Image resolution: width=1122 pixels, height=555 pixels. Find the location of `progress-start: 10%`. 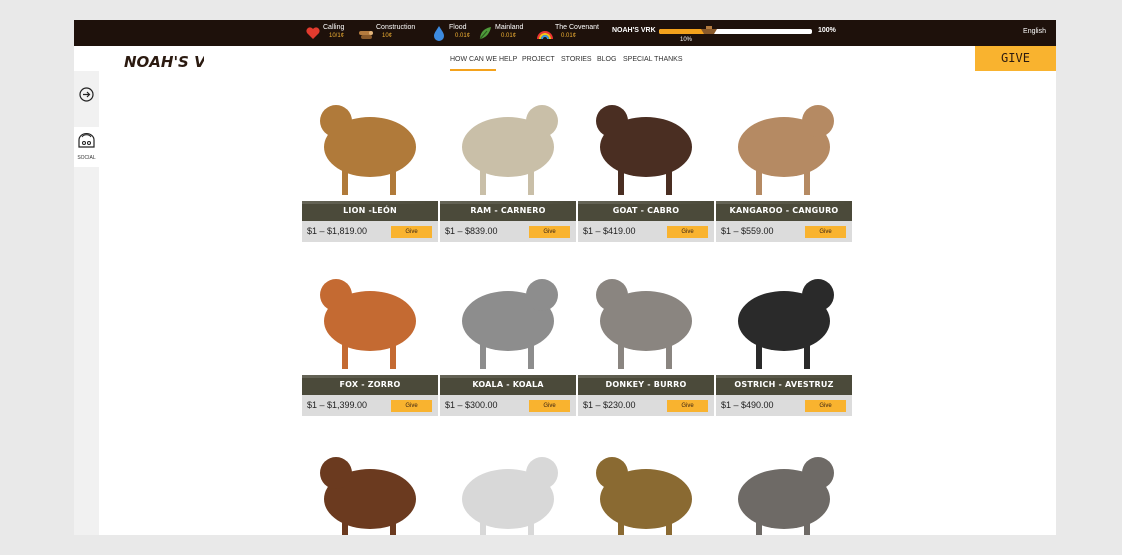

progress-start: 10% is located at coordinates (686, 40).